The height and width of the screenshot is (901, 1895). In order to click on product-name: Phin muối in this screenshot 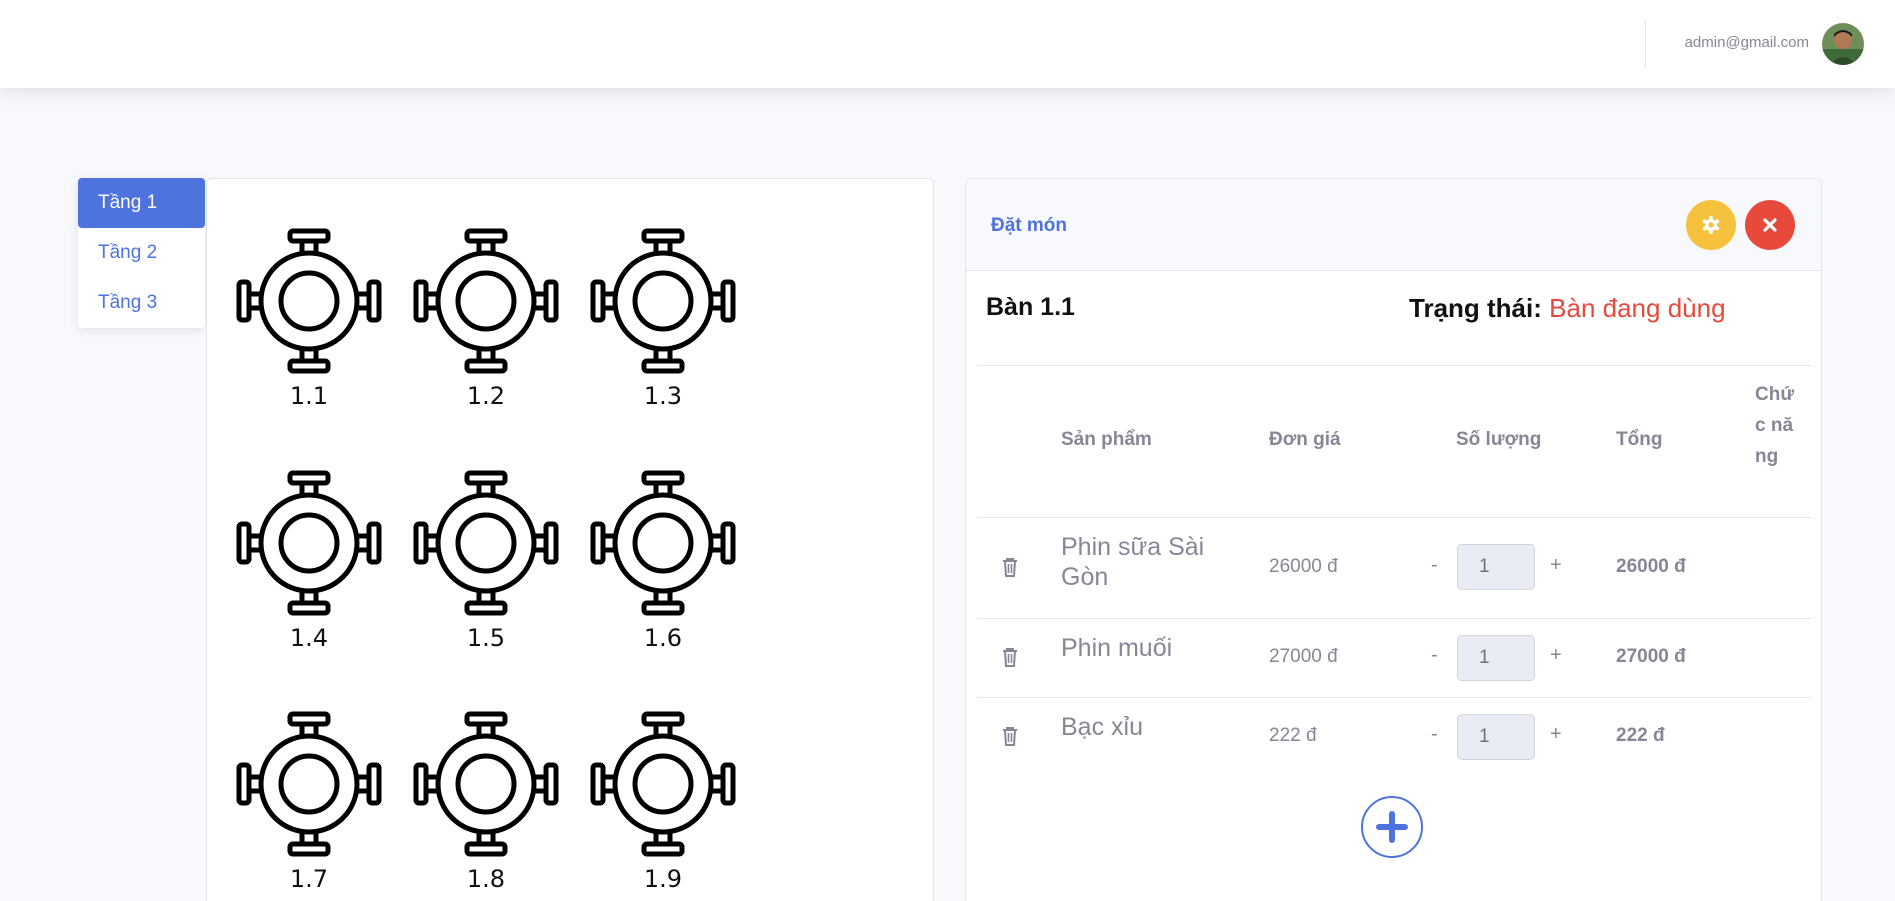, I will do `click(1117, 648)`.